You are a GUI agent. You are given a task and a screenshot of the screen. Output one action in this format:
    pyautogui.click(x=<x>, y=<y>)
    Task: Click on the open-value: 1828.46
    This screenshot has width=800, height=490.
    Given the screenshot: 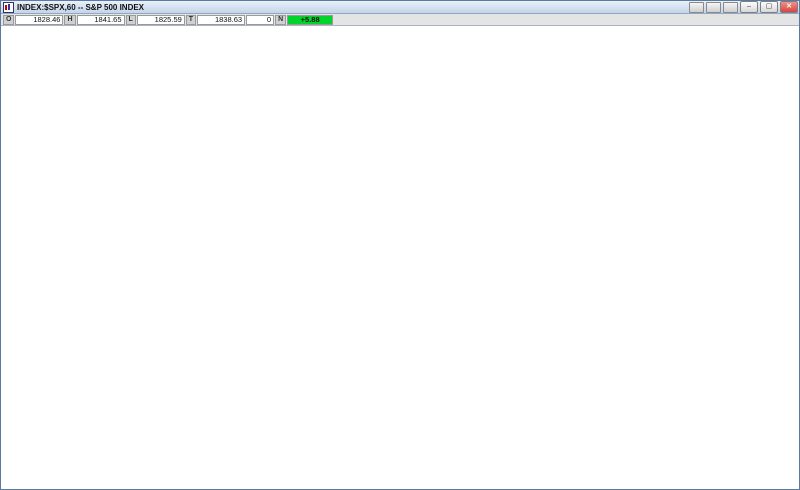 What is the action you would take?
    pyautogui.click(x=39, y=19)
    